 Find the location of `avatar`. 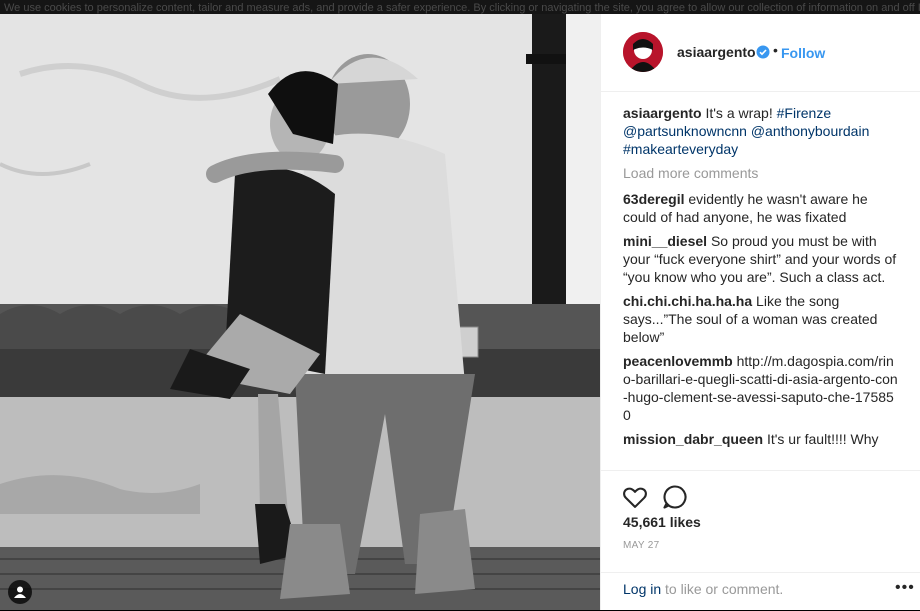

avatar is located at coordinates (643, 52).